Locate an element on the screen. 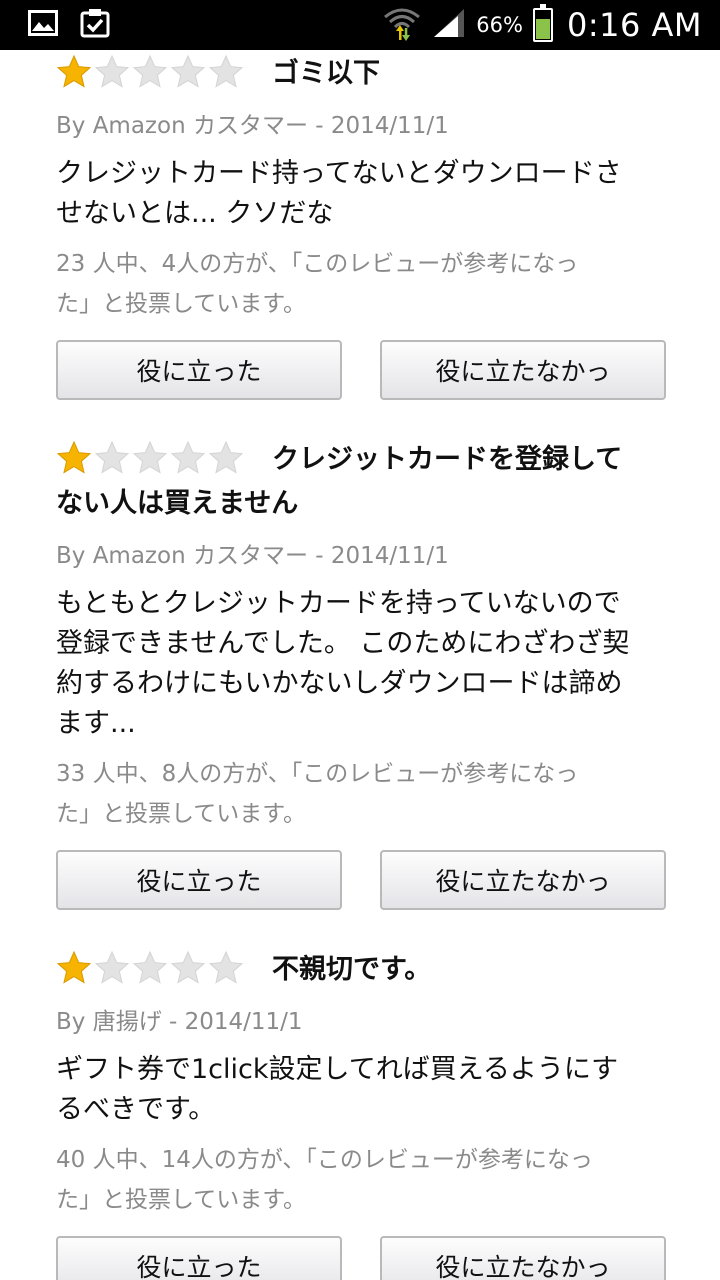 Image resolution: width=720 pixels, height=1280 pixels. review-title-line: クレジットカードを登録して ない人は買えません is located at coordinates (361, 482).